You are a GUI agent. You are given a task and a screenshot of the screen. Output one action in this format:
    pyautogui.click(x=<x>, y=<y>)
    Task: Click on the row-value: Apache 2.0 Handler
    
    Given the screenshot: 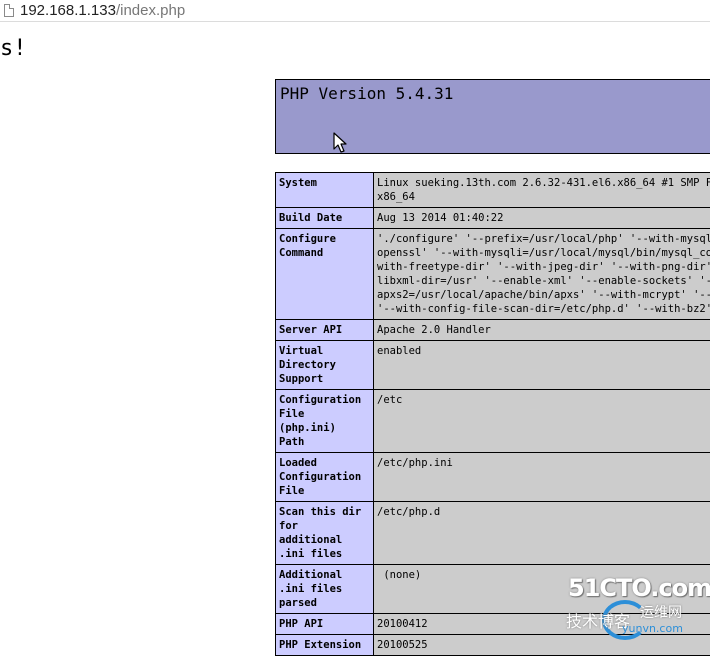 What is the action you would take?
    pyautogui.click(x=542, y=330)
    